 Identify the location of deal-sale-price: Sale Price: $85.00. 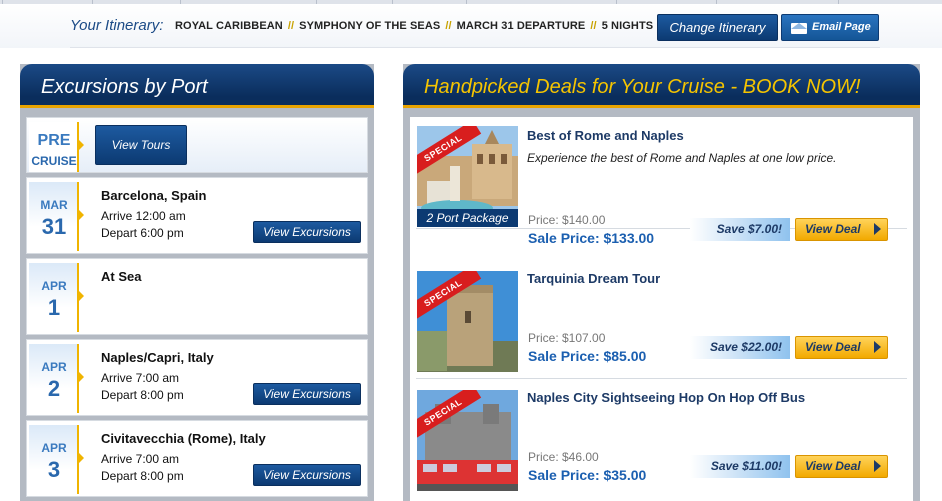
(587, 356).